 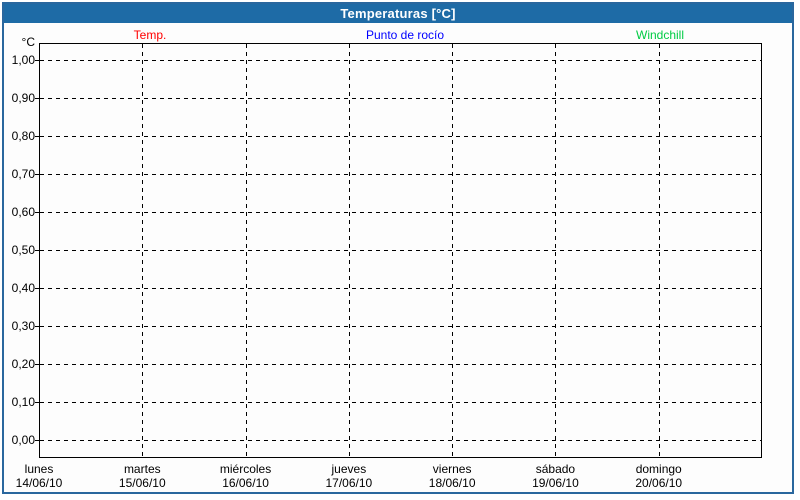 I want to click on y-tick-label: 0,40, so click(x=23, y=288).